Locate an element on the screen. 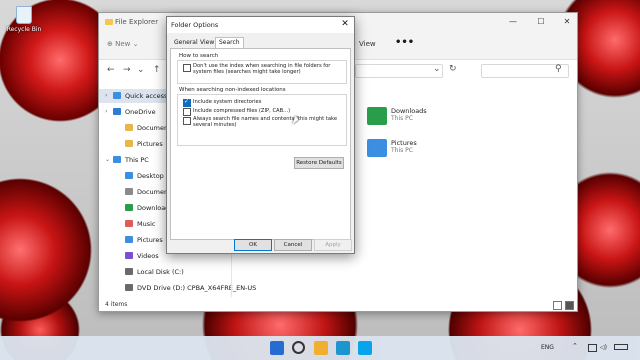 The width and height of the screenshot is (640, 360). skype-icon is located at coordinates (365, 348).